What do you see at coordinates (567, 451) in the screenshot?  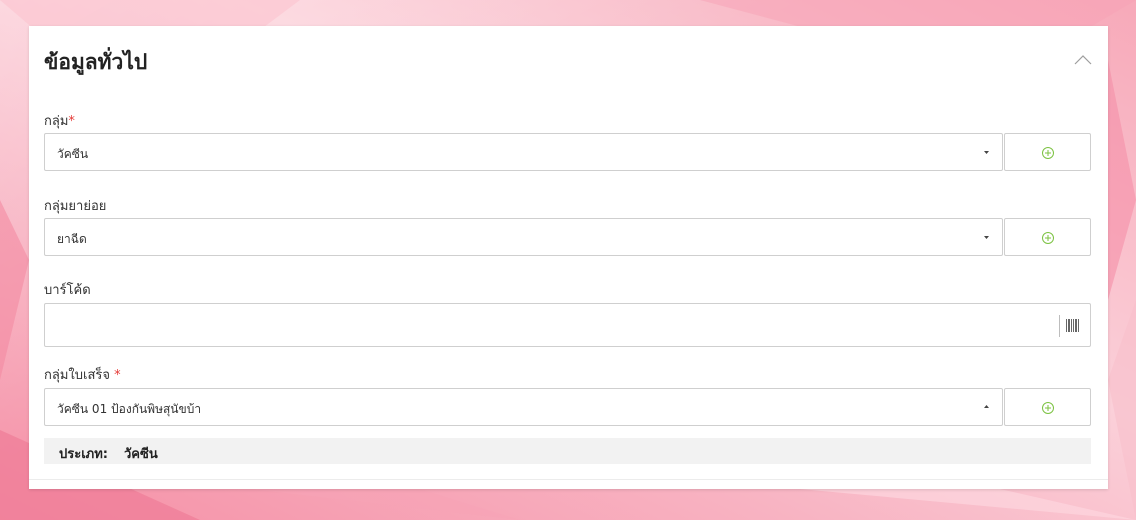 I see `type-info-bar: ประเภท: วัคซีน` at bounding box center [567, 451].